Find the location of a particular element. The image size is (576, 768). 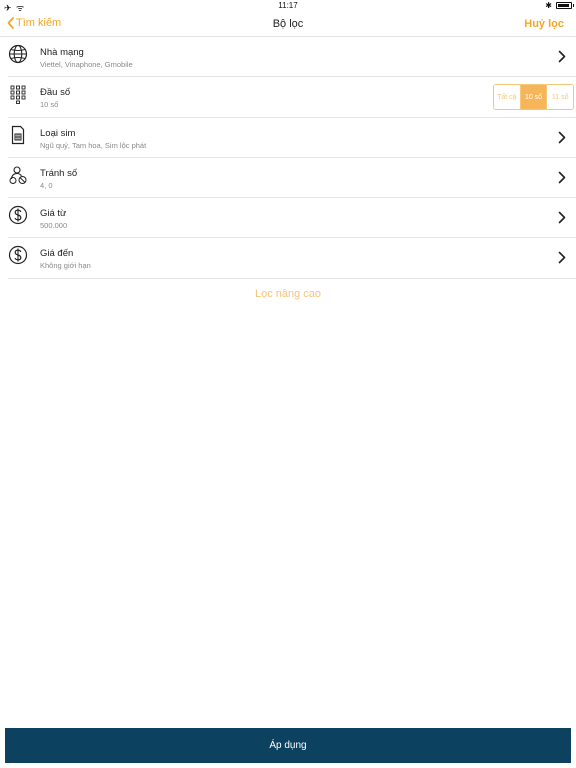

apply-button: Áp dụng is located at coordinates (288, 745).